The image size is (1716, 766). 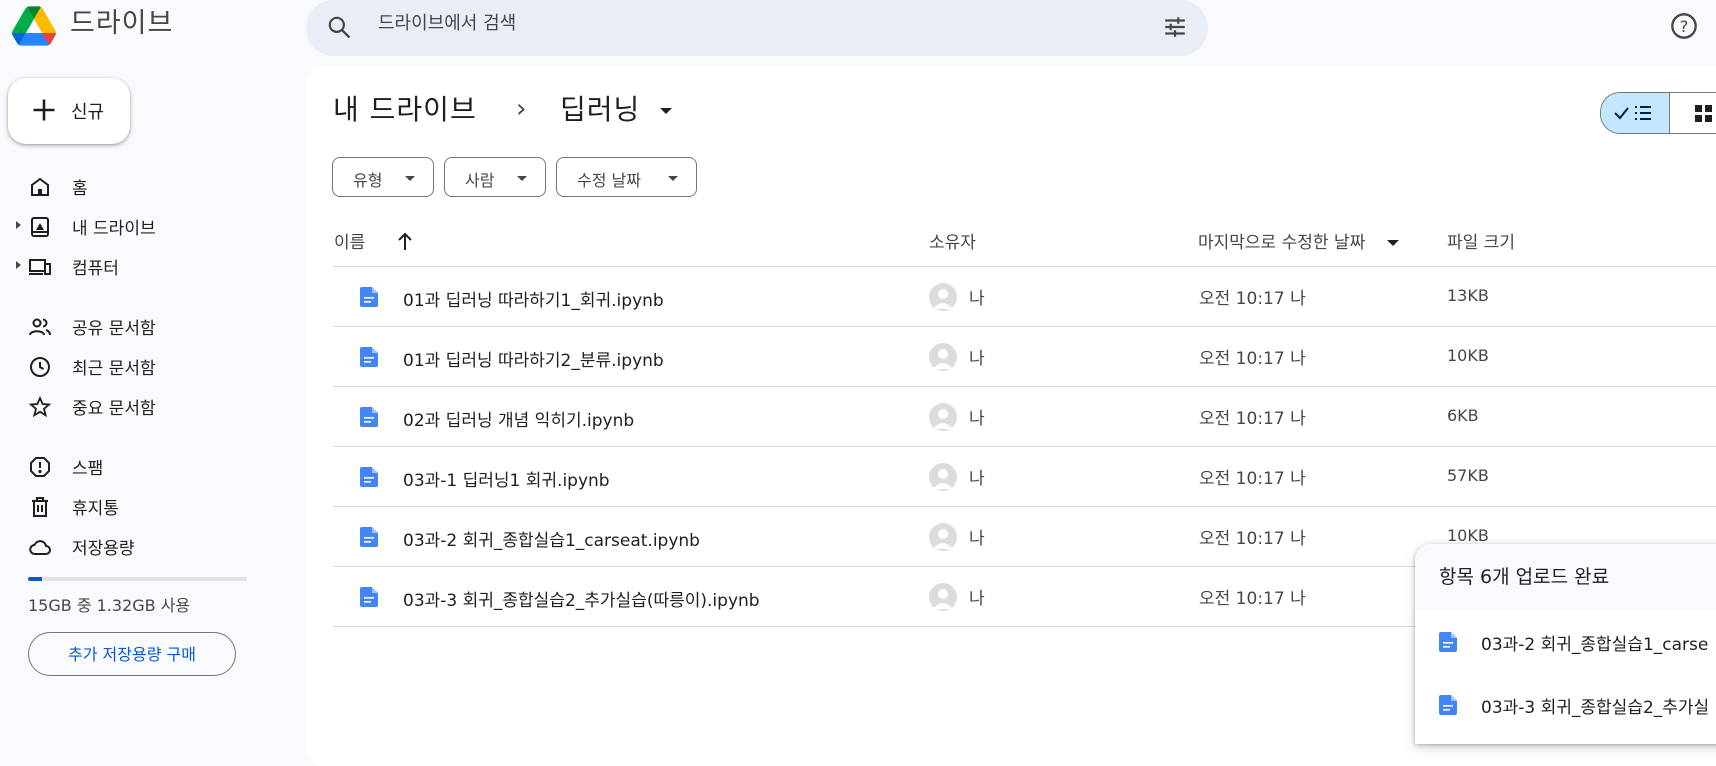 I want to click on sidebar-item-spam: 스팸, so click(x=150, y=466).